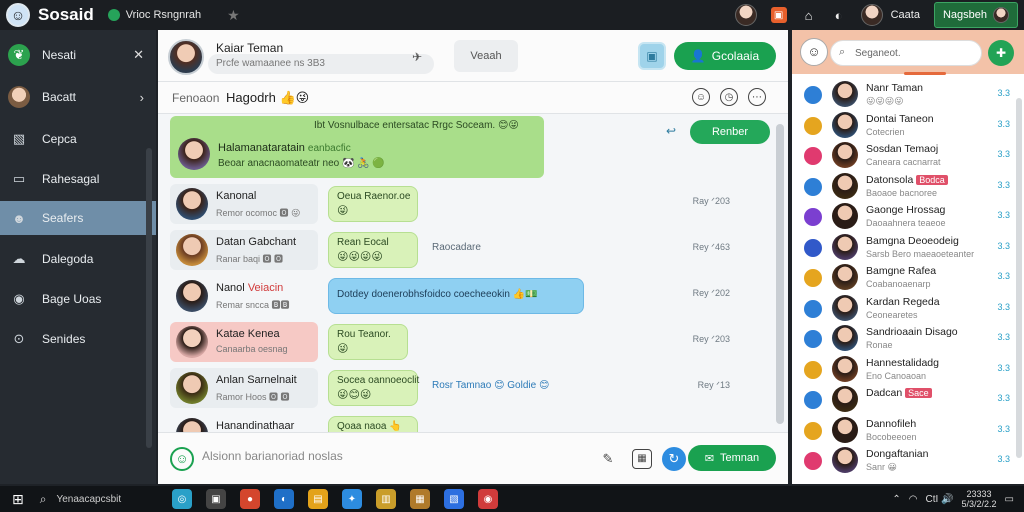  What do you see at coordinates (488, 499) in the screenshot?
I see `app-music-icon: ◉` at bounding box center [488, 499].